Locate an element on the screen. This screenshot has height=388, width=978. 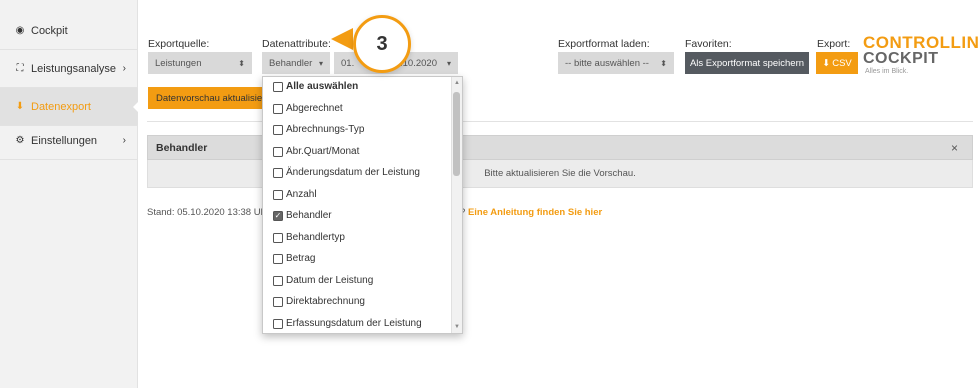
option-label: Änderungsdatum der Leistung is located at coordinates (353, 172).